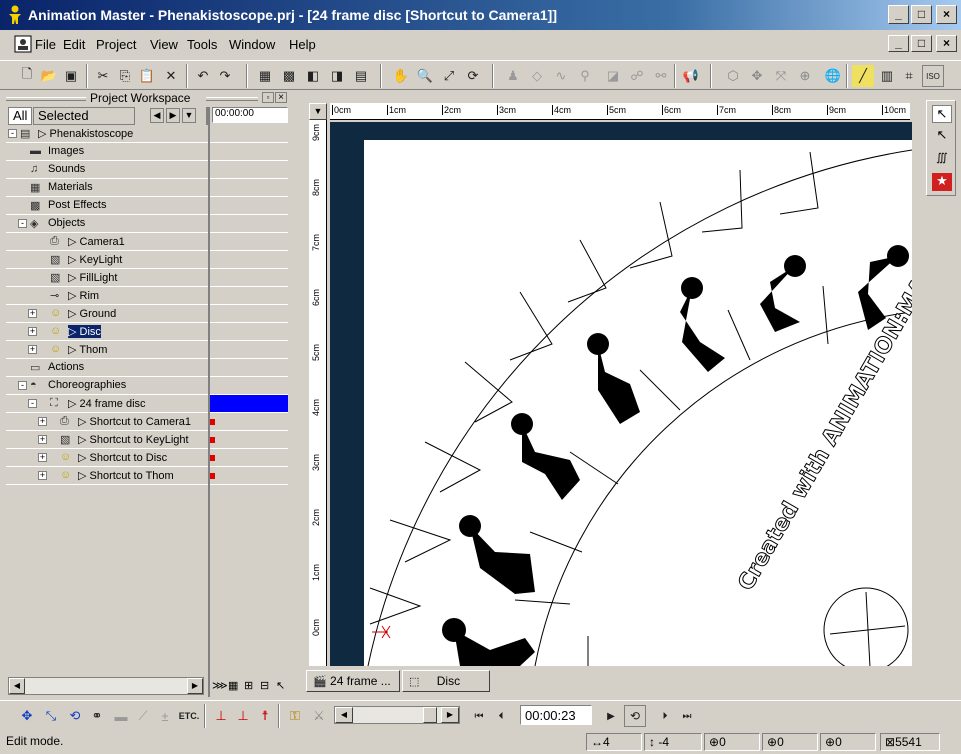 The height and width of the screenshot is (754, 961). I want to click on menu-file: File, so click(45, 44).